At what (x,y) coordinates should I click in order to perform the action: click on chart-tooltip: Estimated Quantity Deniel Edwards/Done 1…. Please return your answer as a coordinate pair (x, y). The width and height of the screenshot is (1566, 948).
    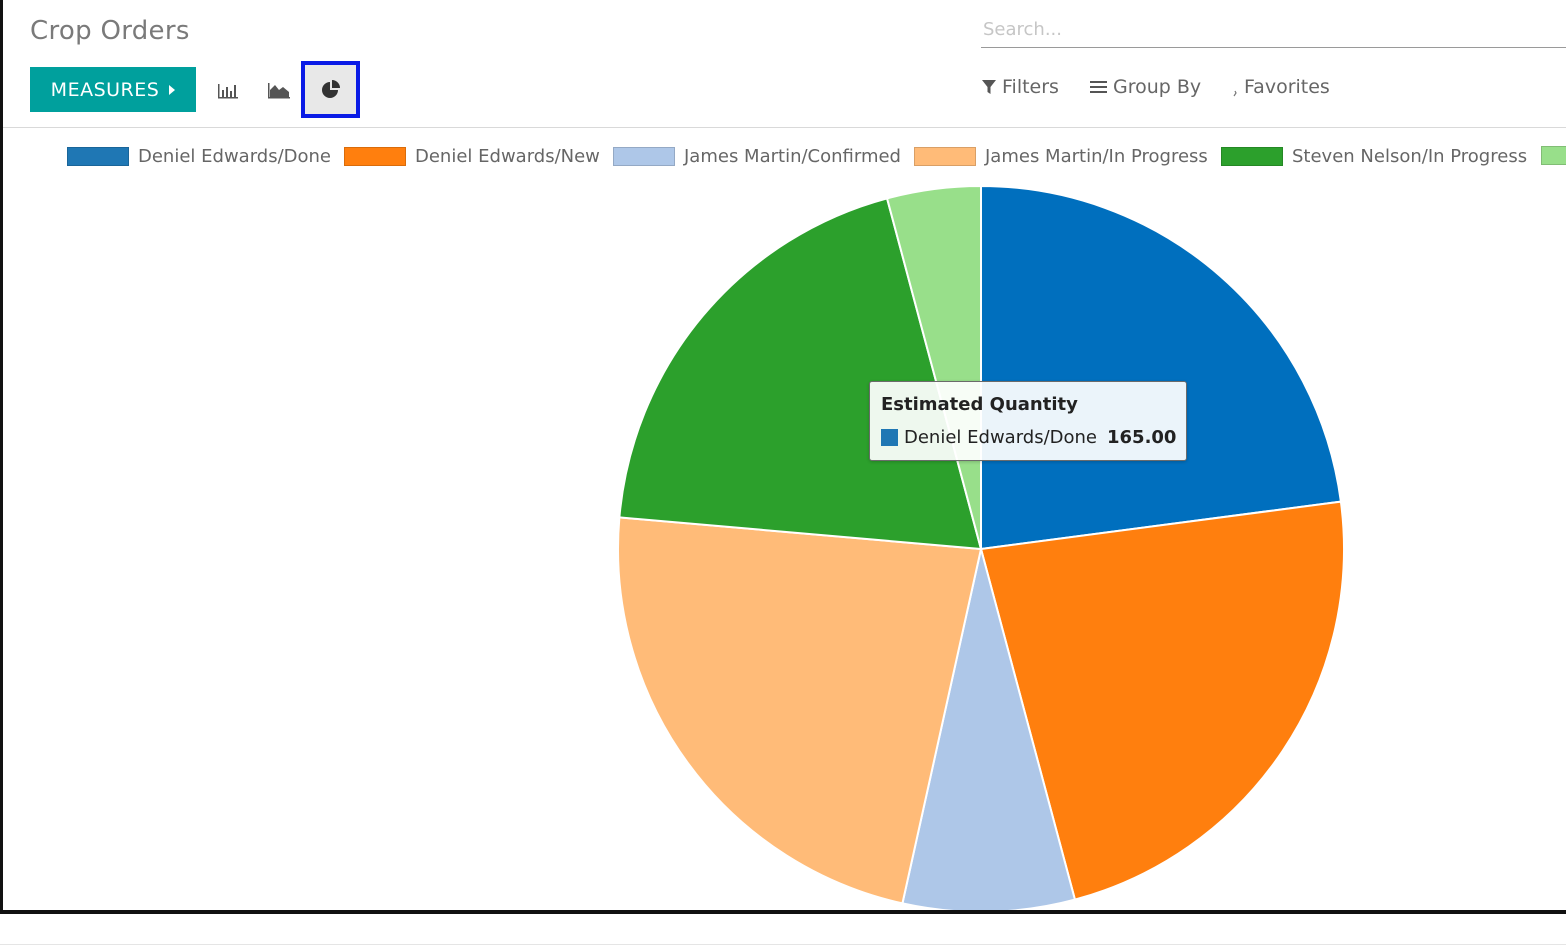
    Looking at the image, I should click on (1028, 421).